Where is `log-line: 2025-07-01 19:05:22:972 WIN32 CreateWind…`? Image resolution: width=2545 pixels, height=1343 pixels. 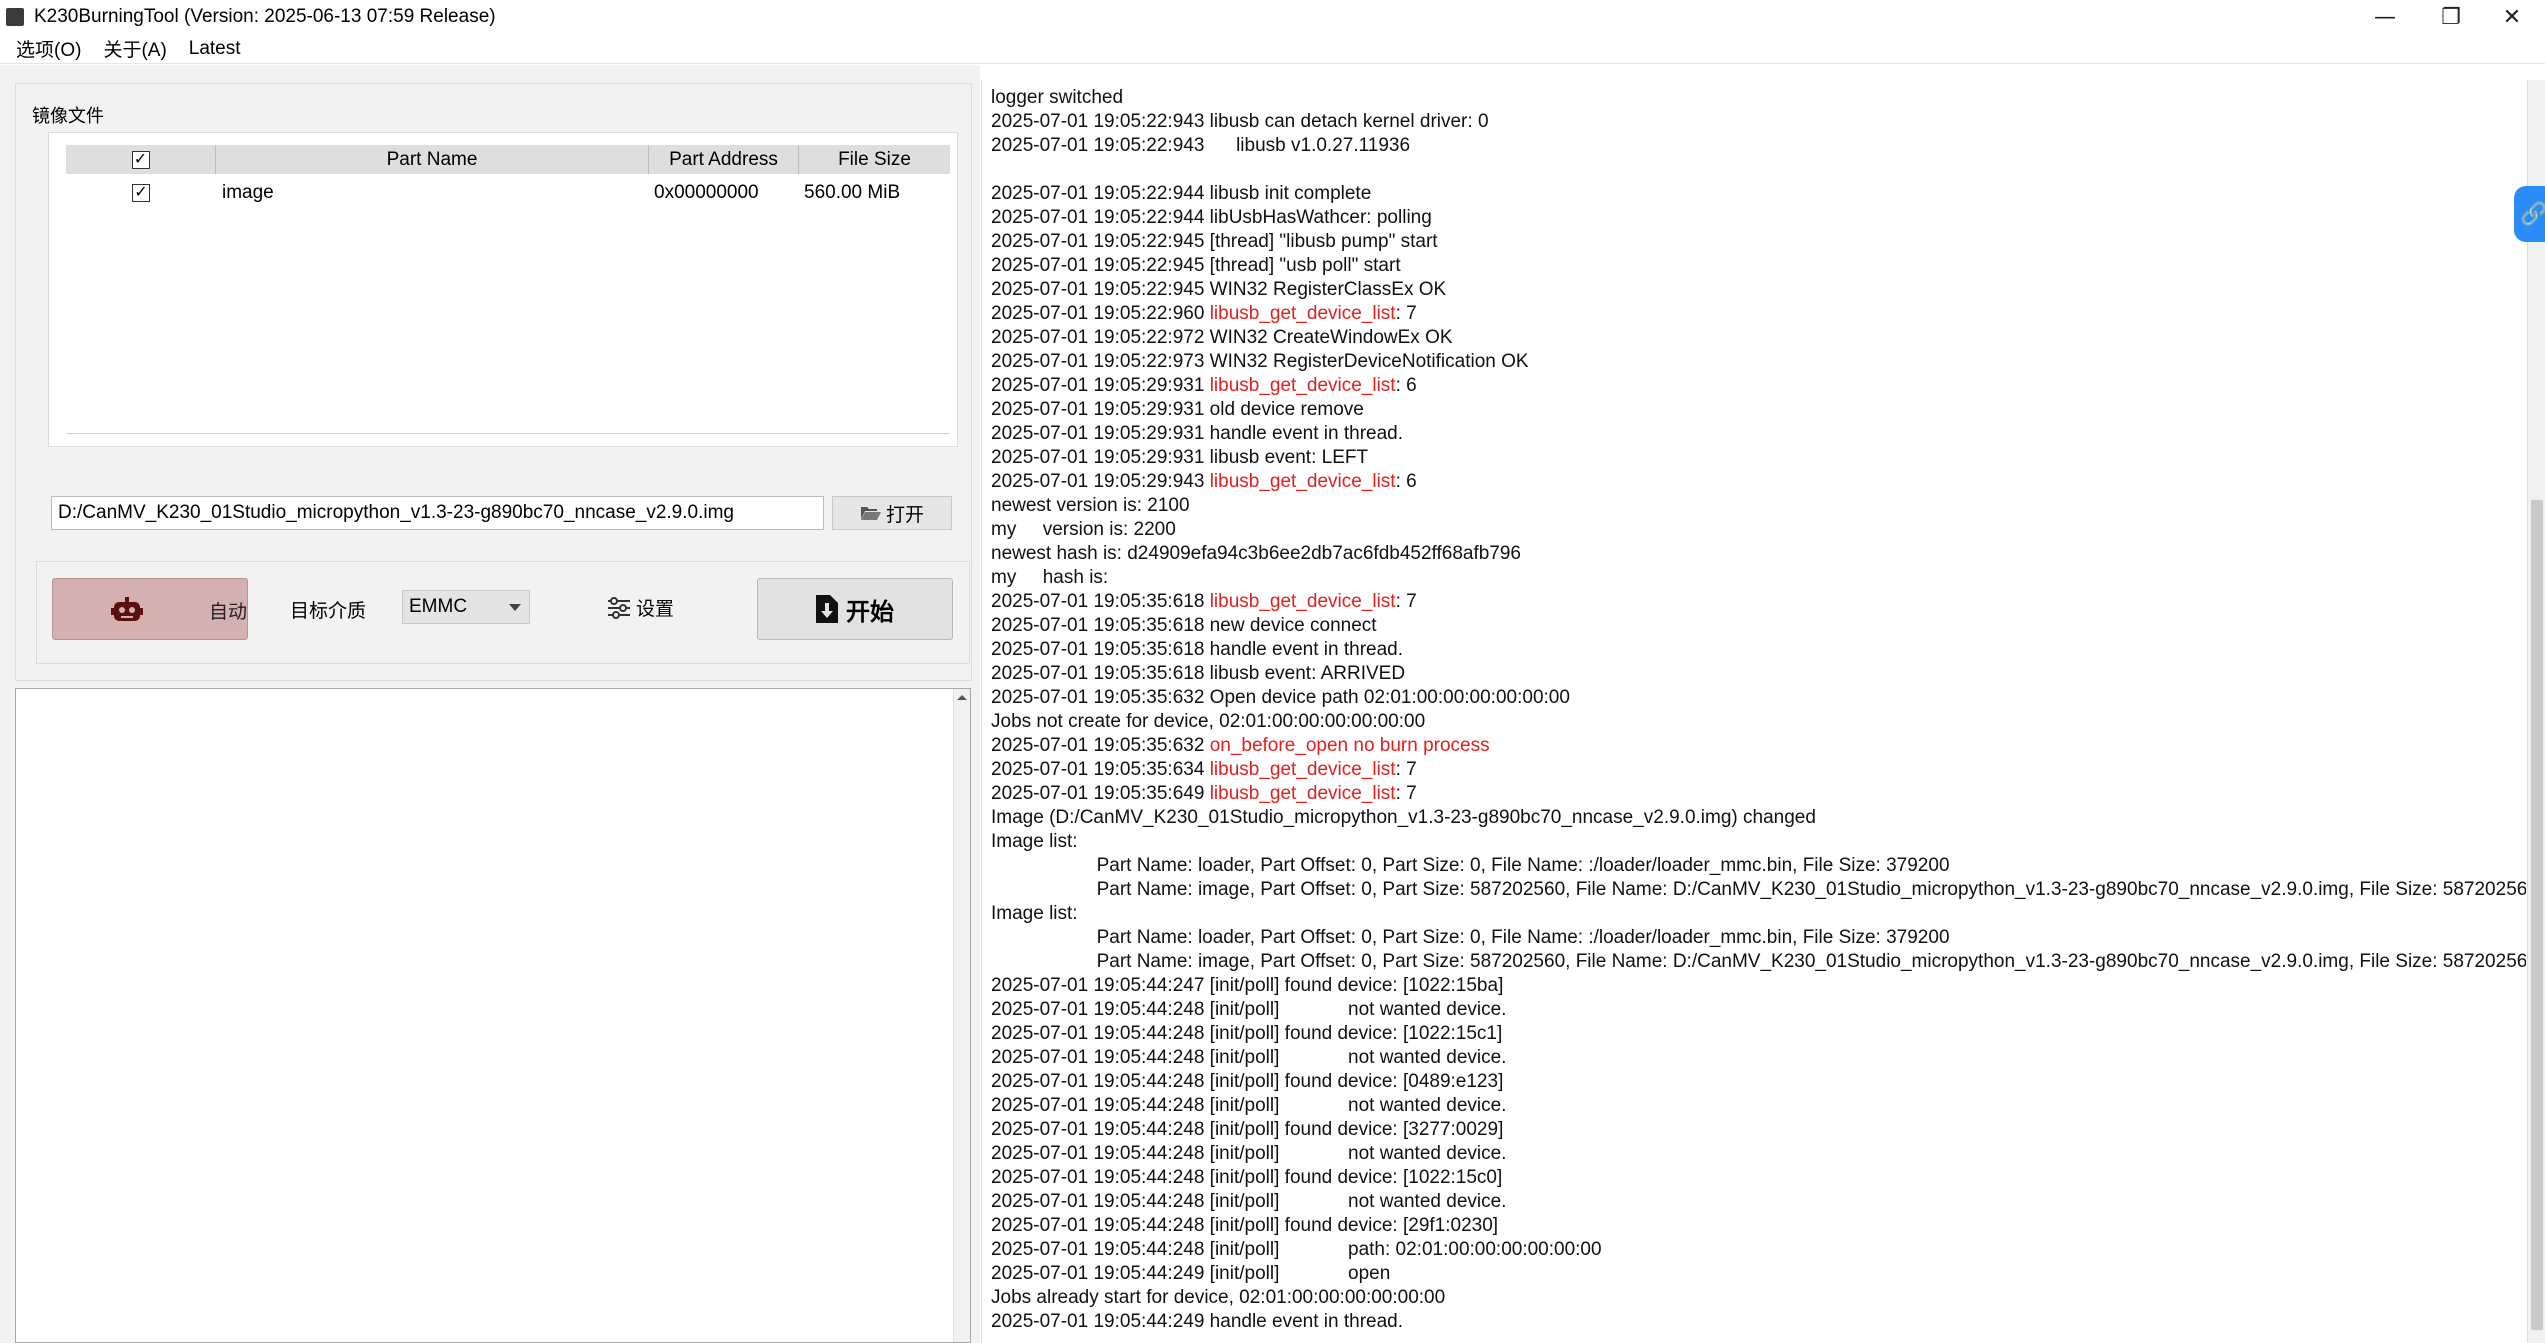 log-line: 2025-07-01 19:05:22:972 WIN32 CreateWind… is located at coordinates (1758, 338).